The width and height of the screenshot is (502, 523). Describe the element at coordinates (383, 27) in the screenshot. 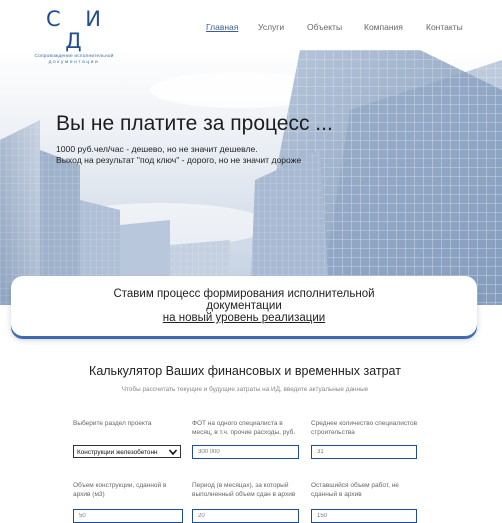

I see `nav-item-company: Компания` at that location.